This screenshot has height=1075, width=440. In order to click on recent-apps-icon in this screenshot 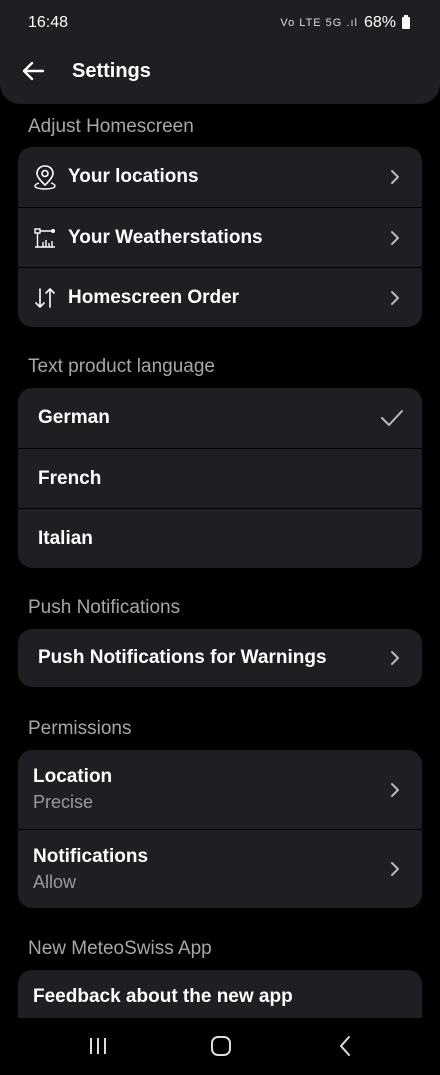, I will do `click(98, 1046)`.